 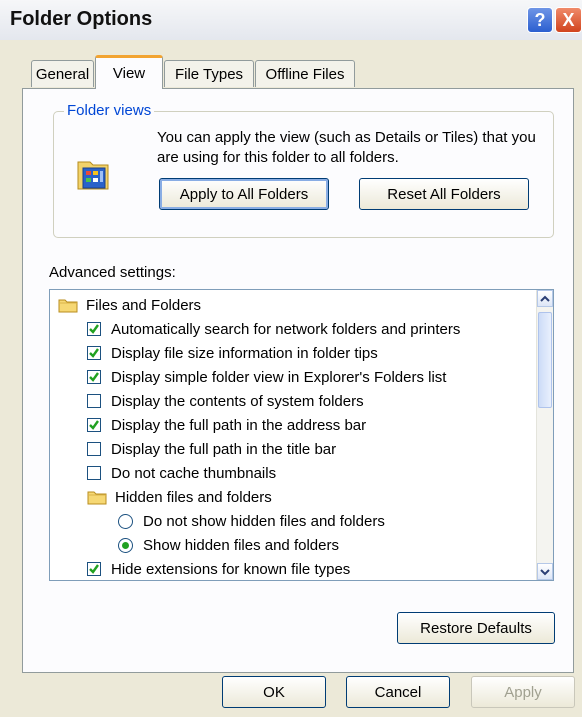 I want to click on apply-to-all-folders-label: Apply to All Folders, so click(x=244, y=194).